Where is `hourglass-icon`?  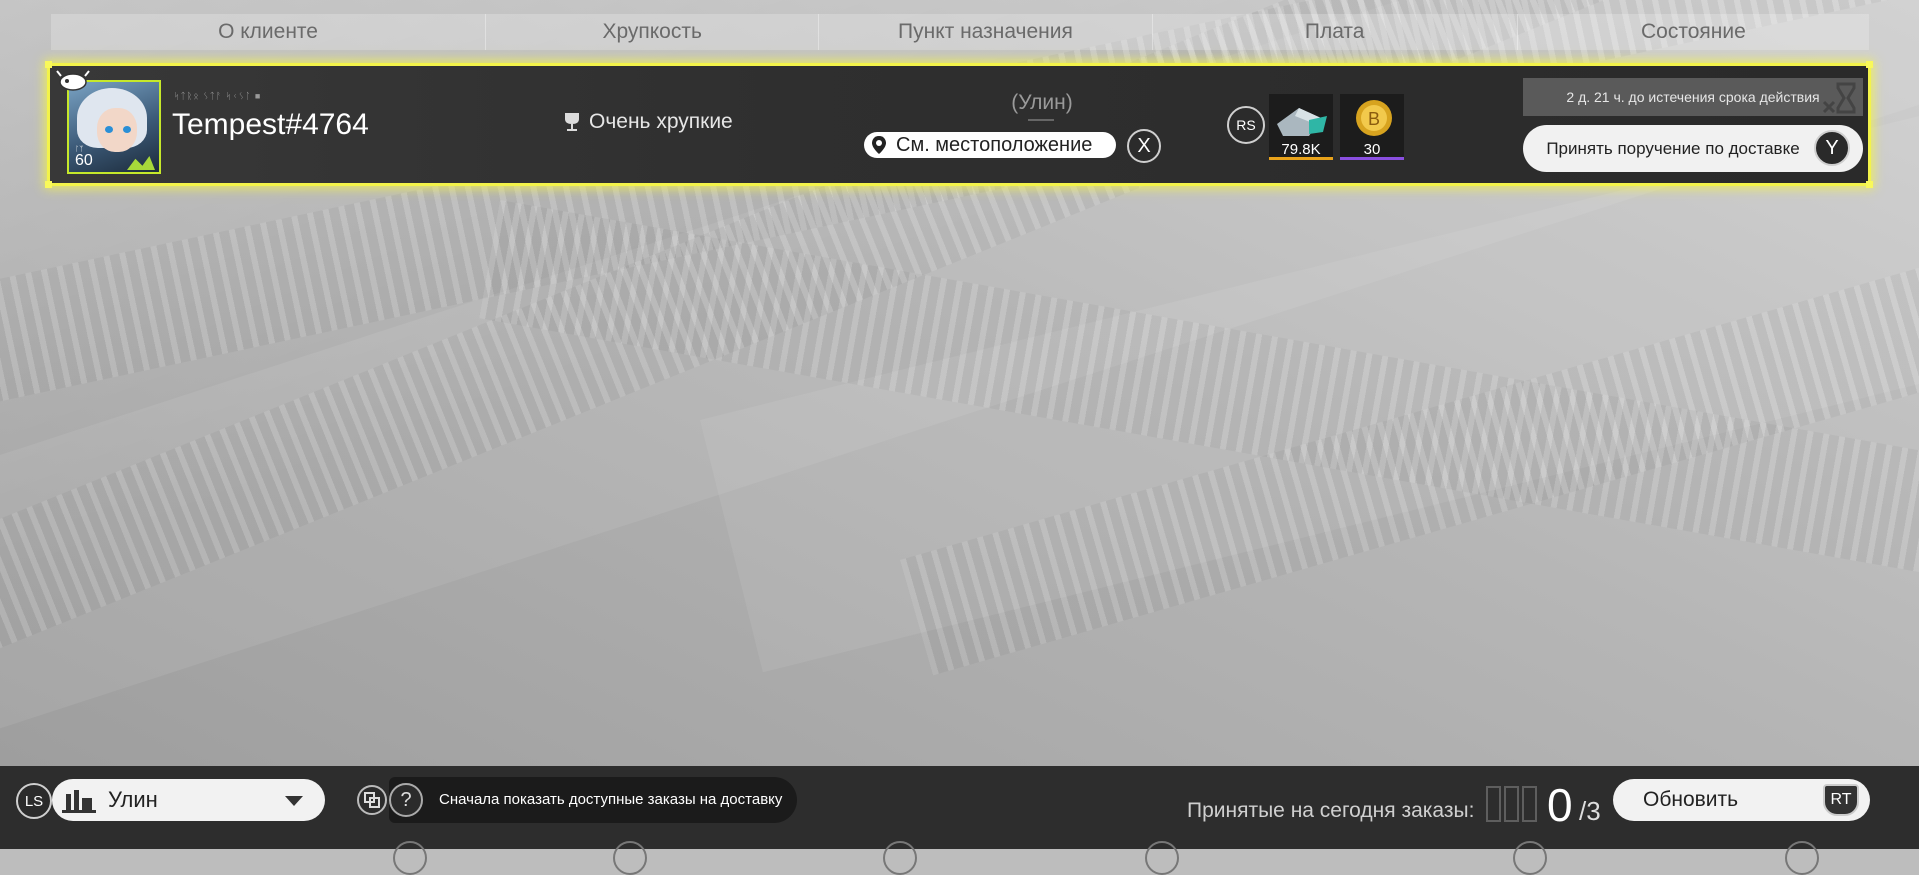
hourglass-icon is located at coordinates (1839, 98).